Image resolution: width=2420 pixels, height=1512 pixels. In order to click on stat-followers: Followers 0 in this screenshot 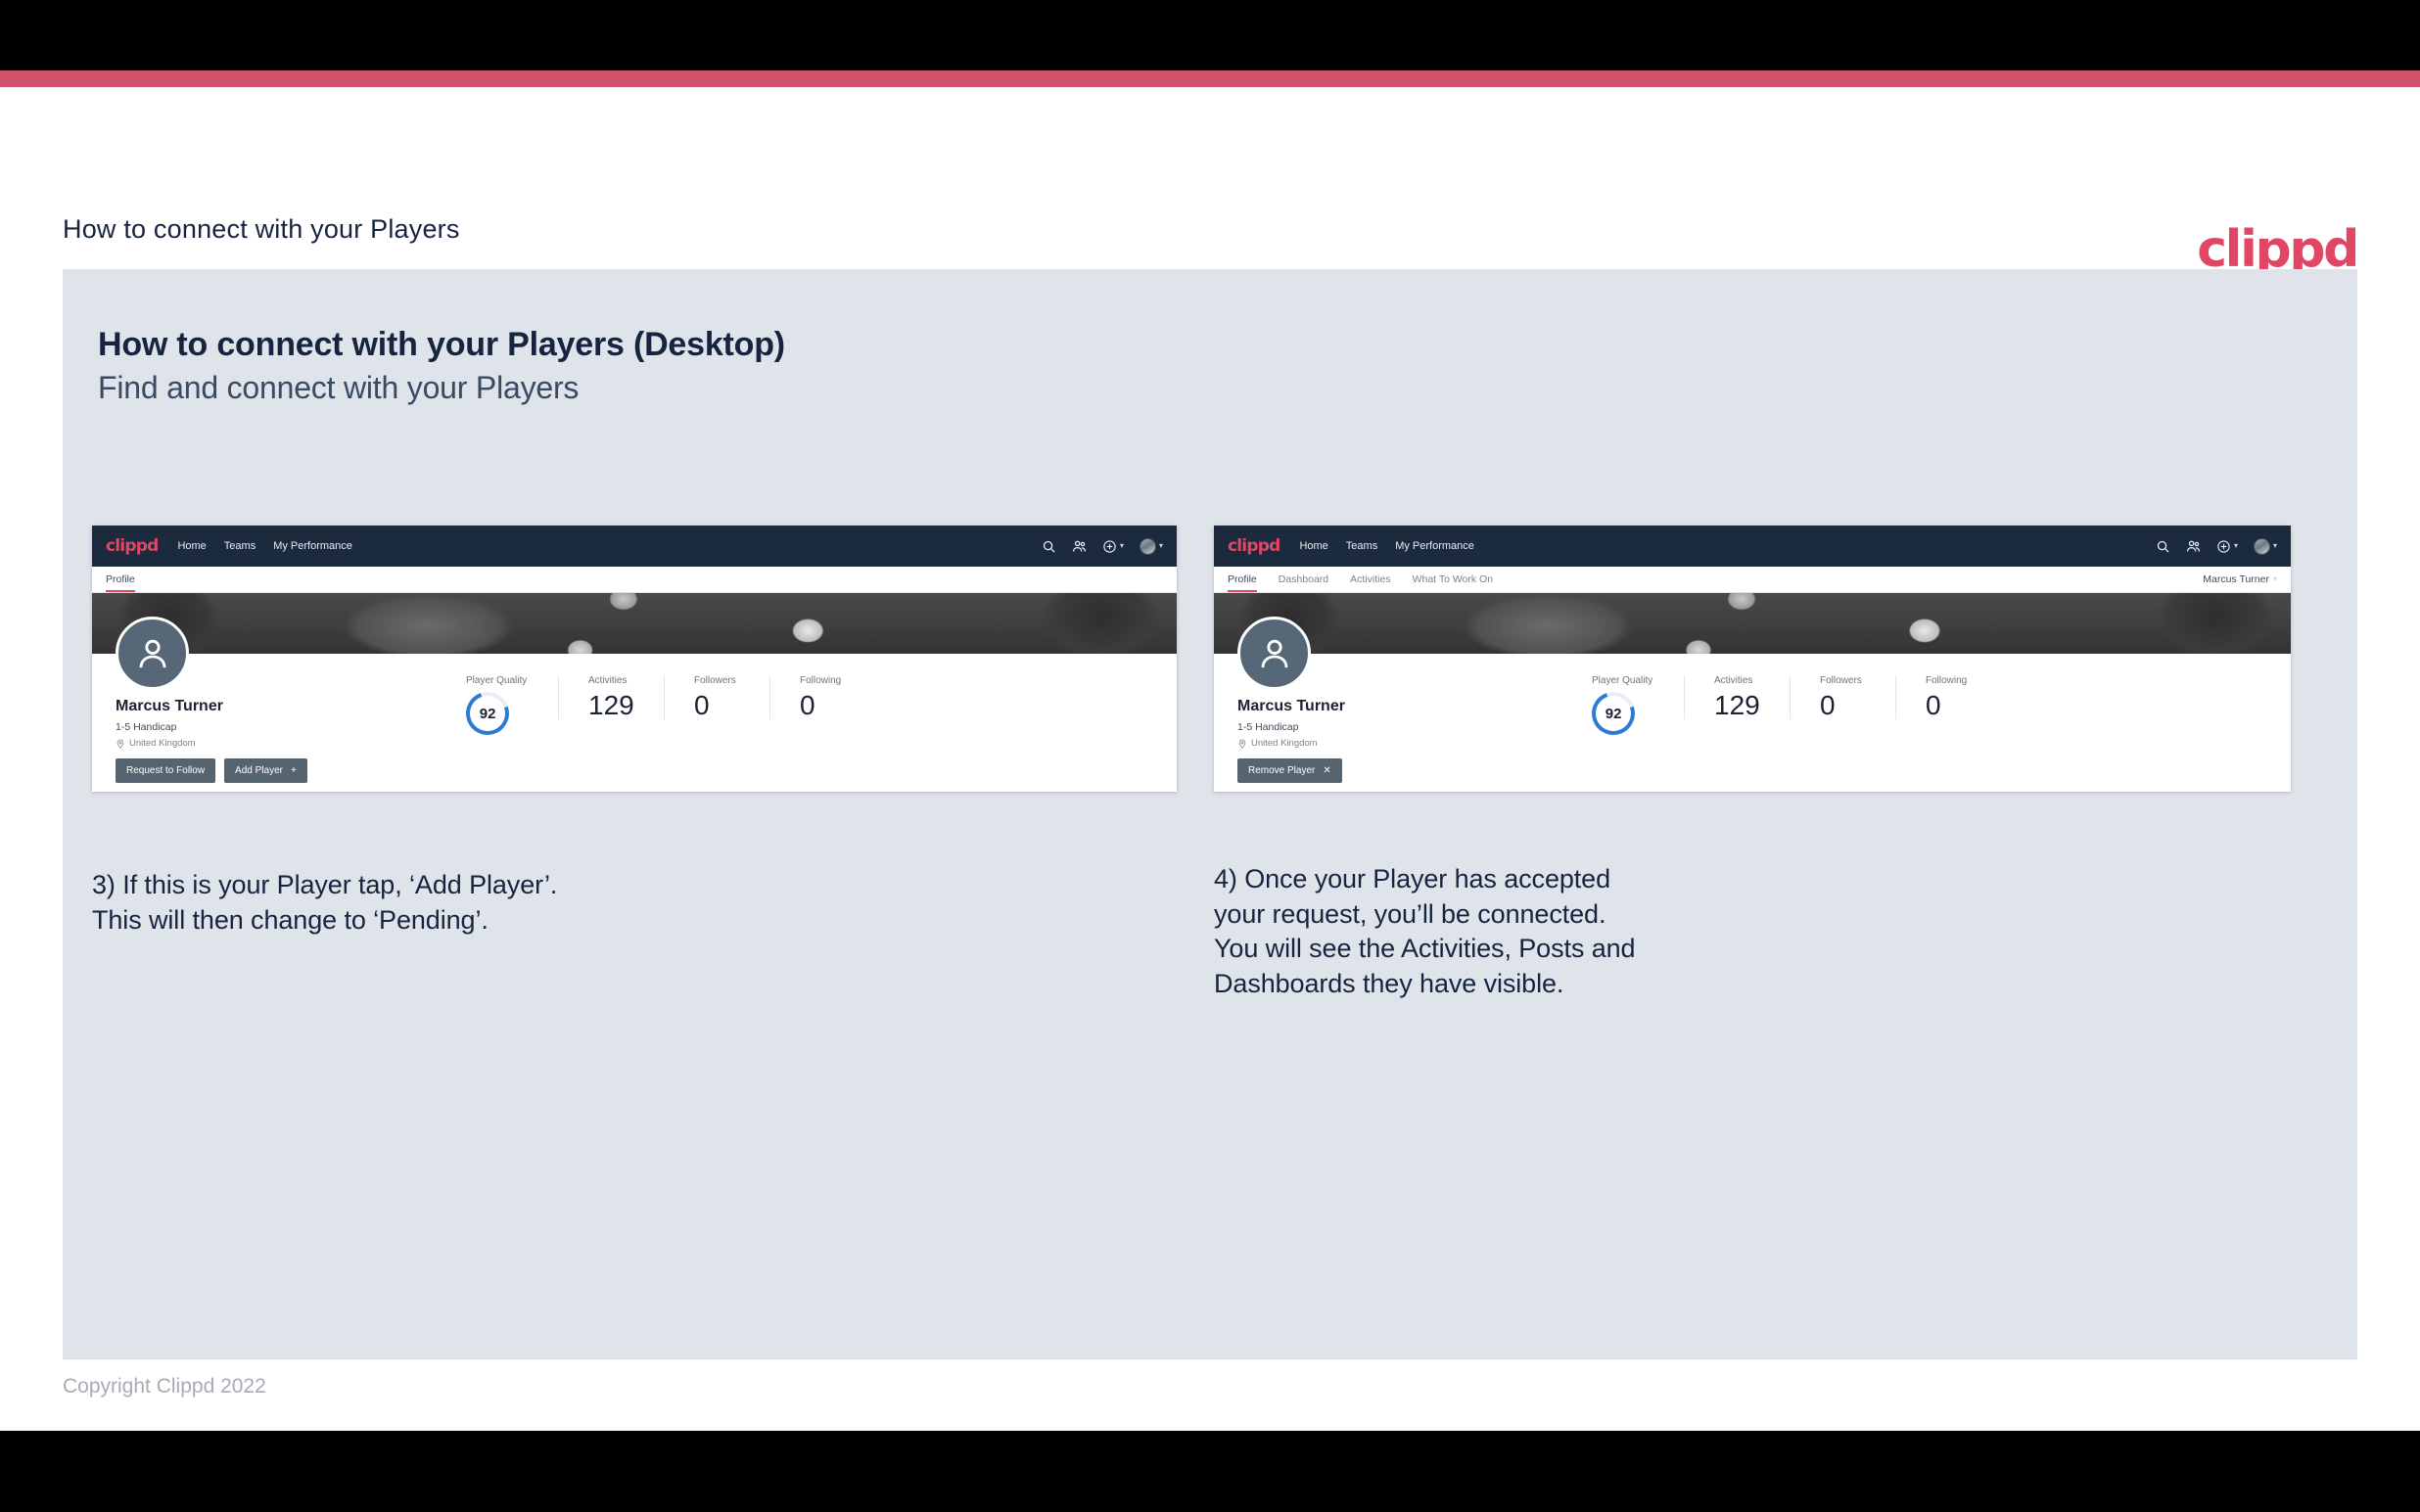, I will do `click(716, 697)`.